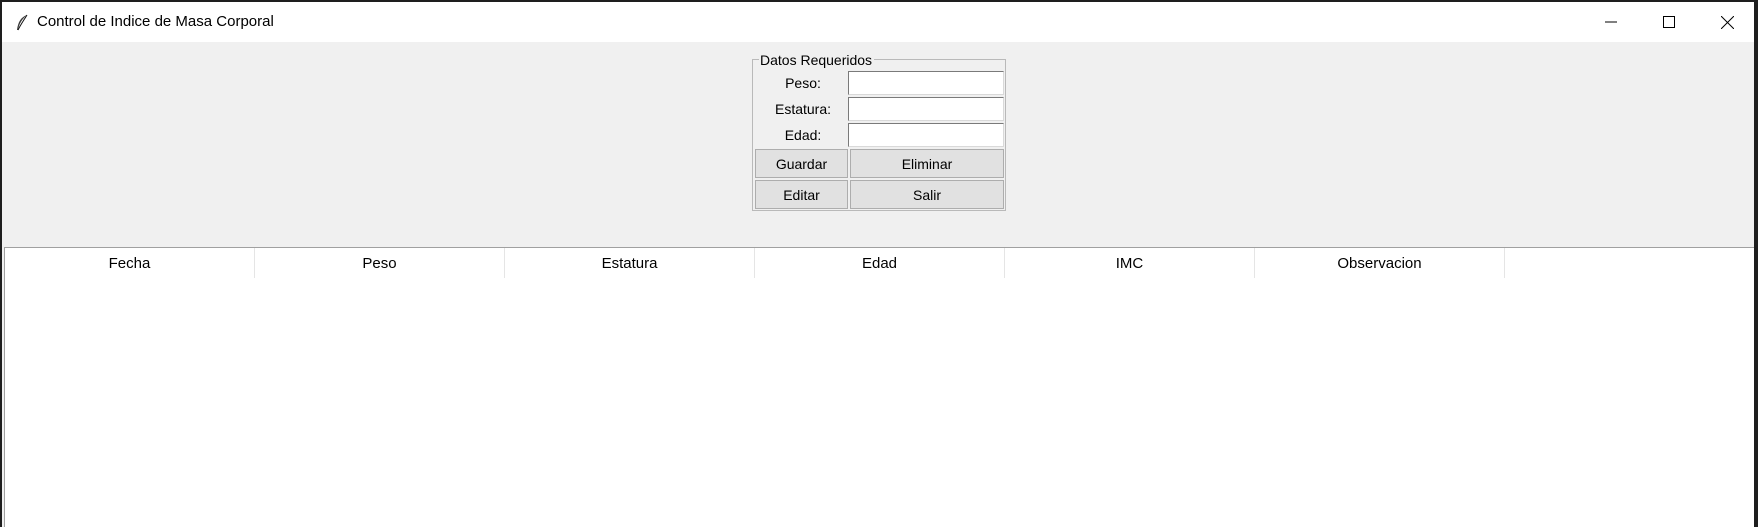 This screenshot has height=527, width=1758. I want to click on column-header-peso: Peso, so click(380, 263).